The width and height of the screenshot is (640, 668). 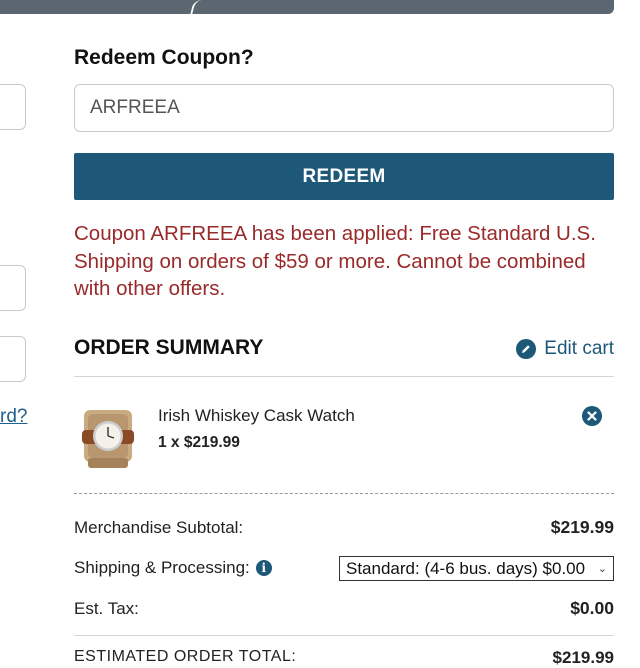 I want to click on tax-value: $0.00, so click(x=592, y=608).